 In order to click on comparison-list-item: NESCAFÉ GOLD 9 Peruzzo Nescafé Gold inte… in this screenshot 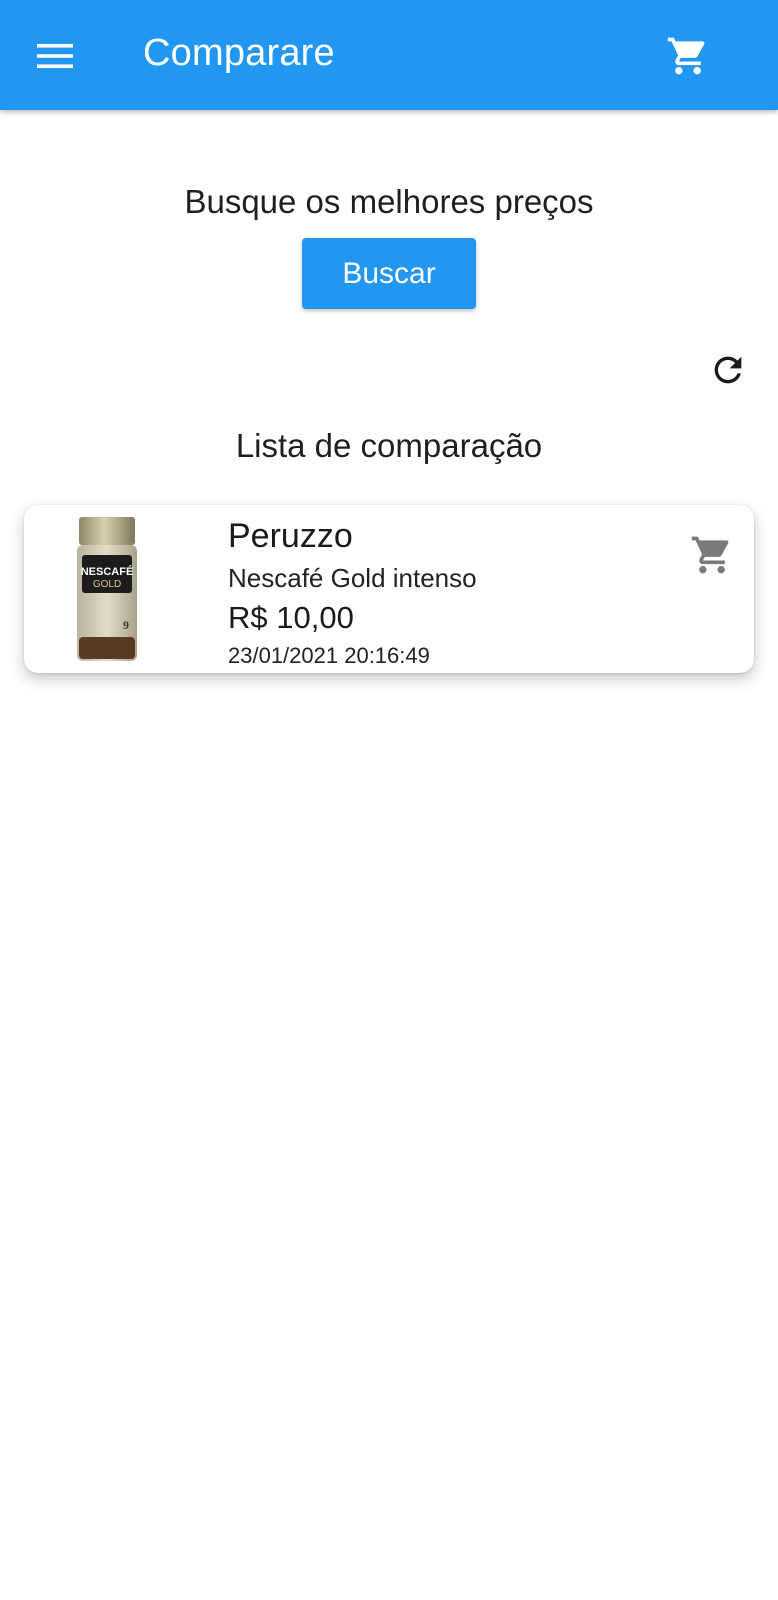, I will do `click(389, 589)`.